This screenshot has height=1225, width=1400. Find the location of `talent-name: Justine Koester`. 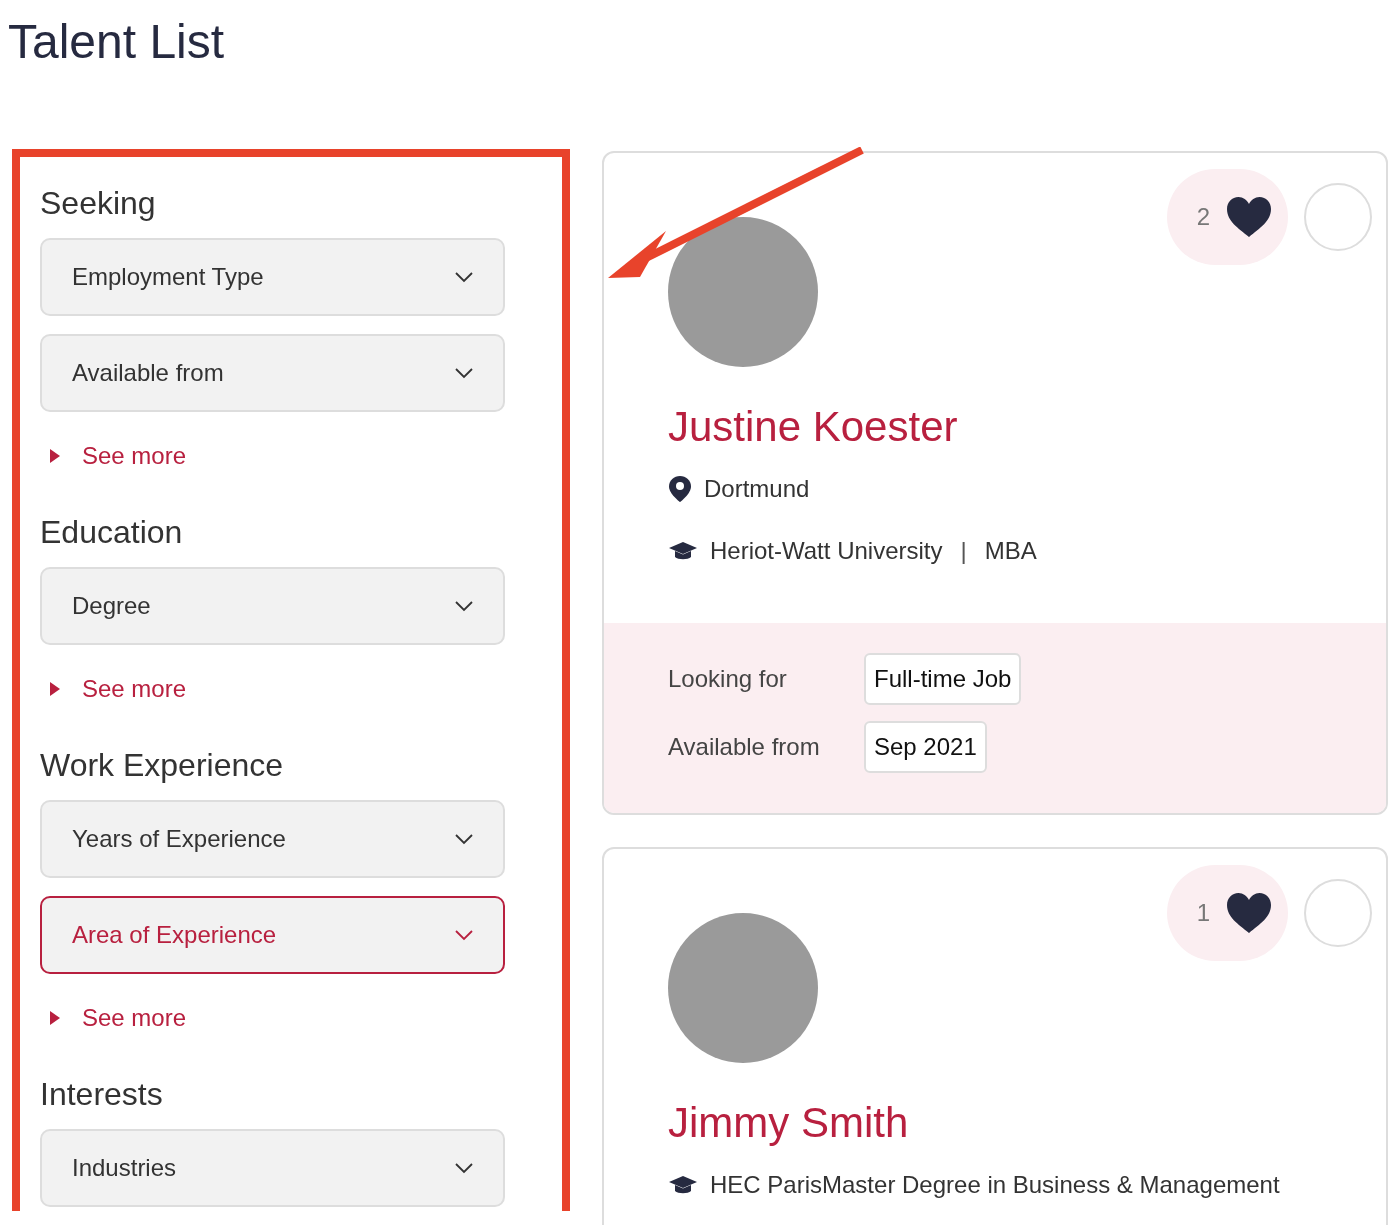

talent-name: Justine Koester is located at coordinates (1027, 427).